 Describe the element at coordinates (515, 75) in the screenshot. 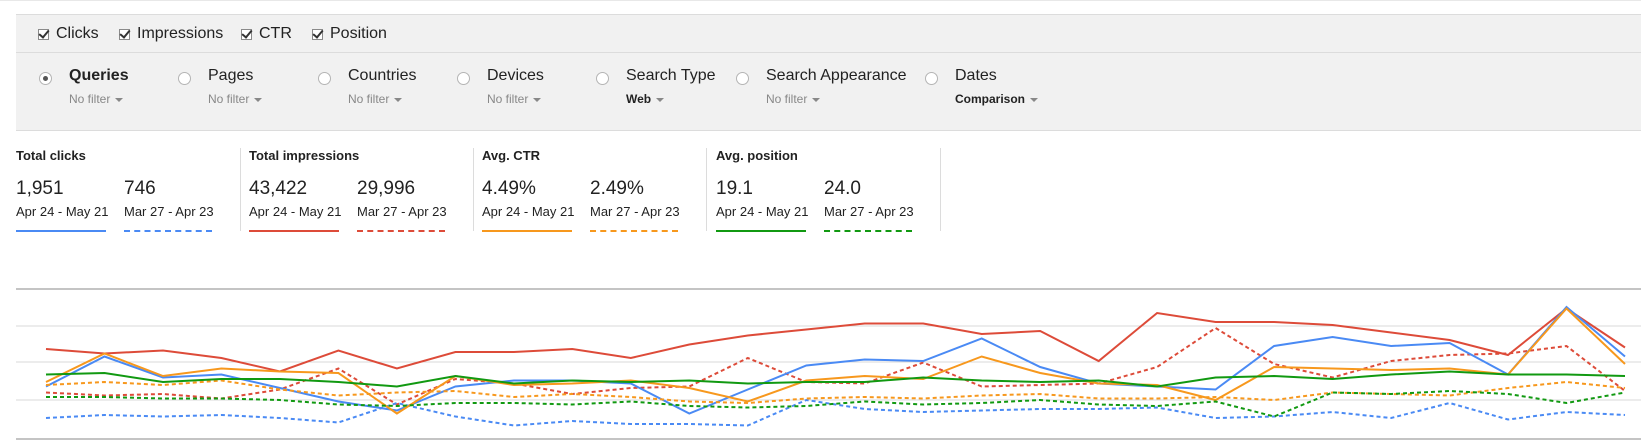

I see `dimension-devices-label: Devices` at that location.